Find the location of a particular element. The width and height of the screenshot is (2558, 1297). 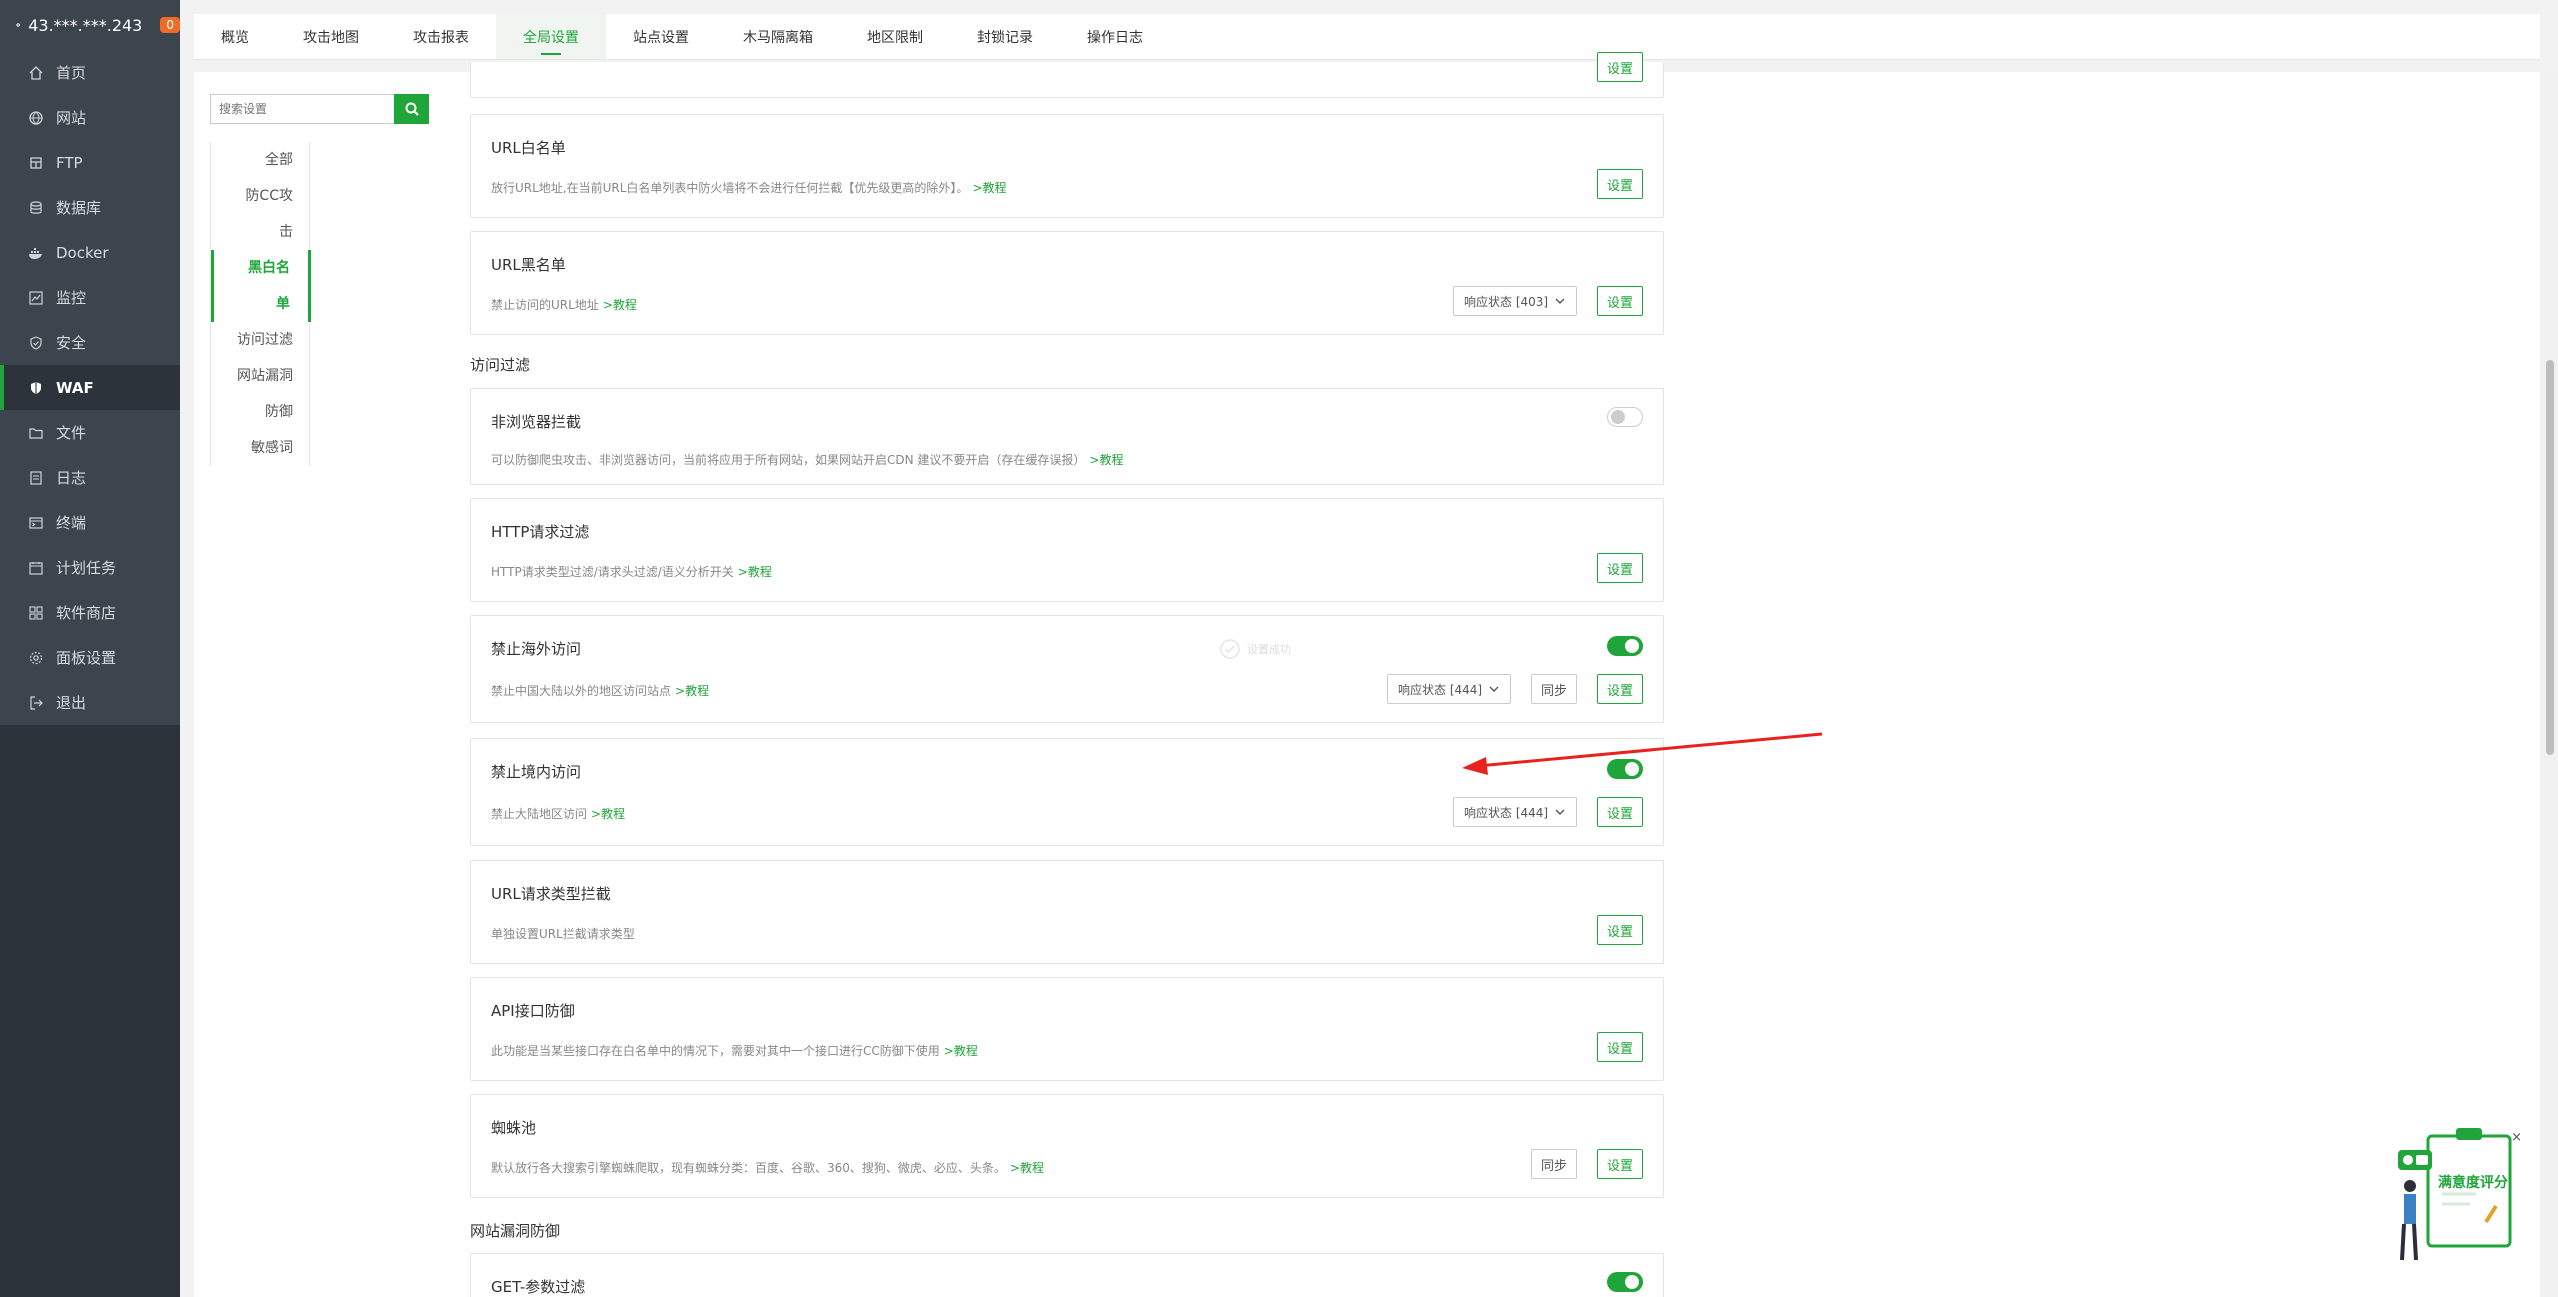

apps-icon is located at coordinates (36, 613).